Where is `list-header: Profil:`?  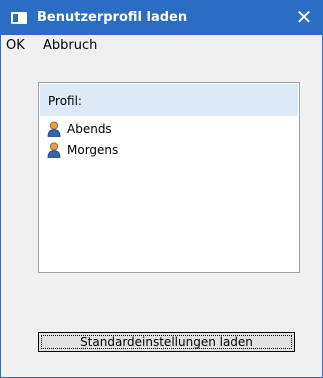 list-header: Profil: is located at coordinates (169, 100).